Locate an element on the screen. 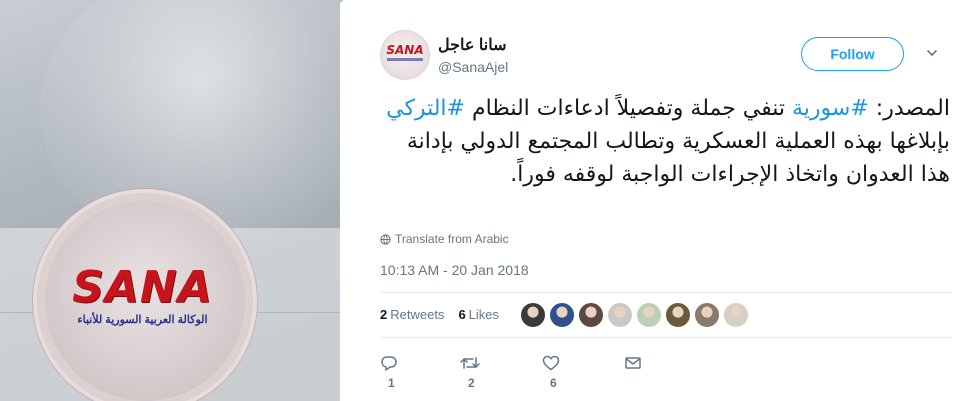 This screenshot has width=972, height=401. chevron-down-icon is located at coordinates (932, 52).